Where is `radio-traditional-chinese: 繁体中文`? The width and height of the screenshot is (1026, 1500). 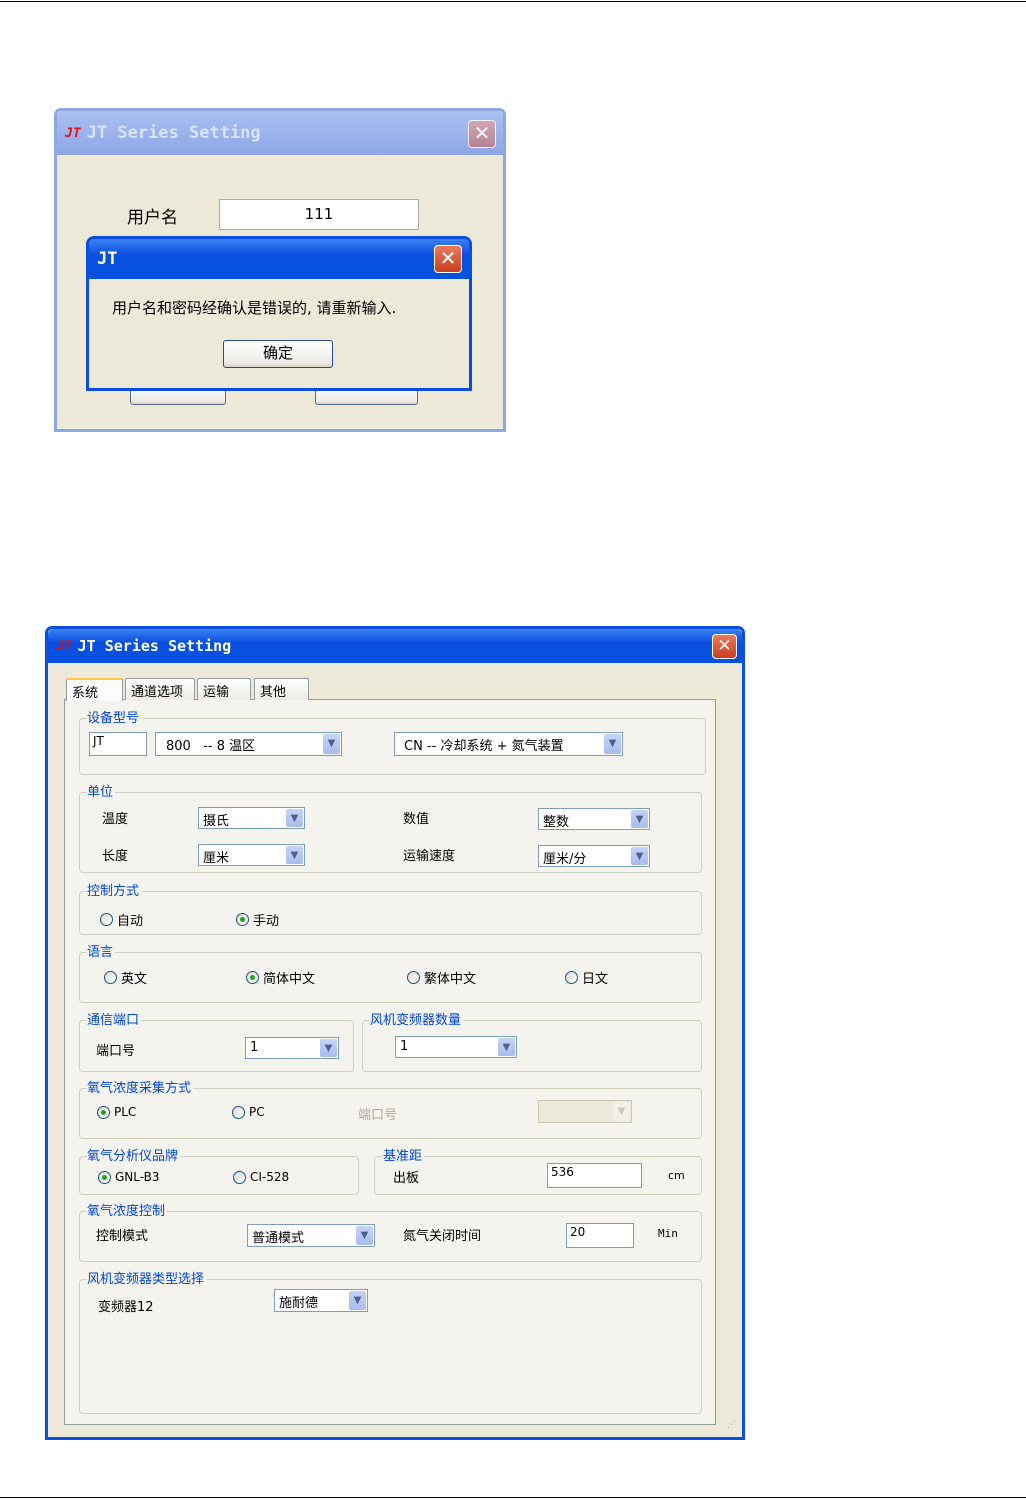
radio-traditional-chinese: 繁体中文 is located at coordinates (441, 977).